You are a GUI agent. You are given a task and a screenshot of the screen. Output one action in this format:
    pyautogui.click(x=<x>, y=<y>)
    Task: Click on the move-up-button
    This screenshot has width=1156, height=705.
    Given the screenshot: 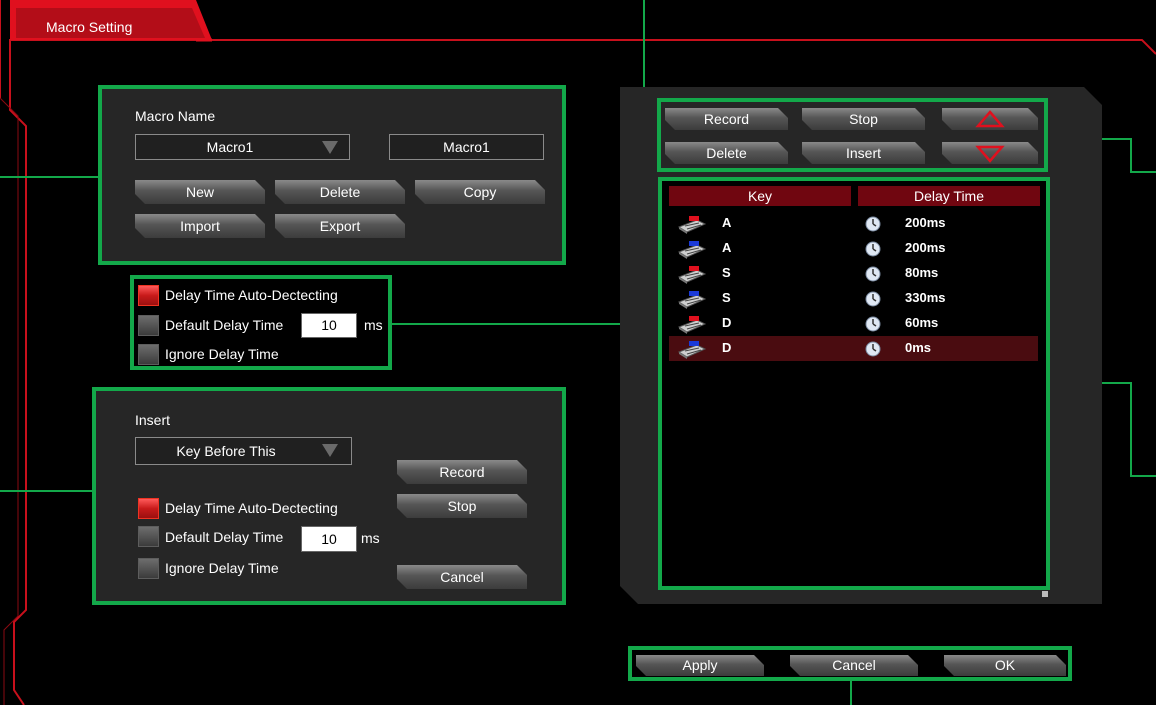 What is the action you would take?
    pyautogui.click(x=990, y=119)
    